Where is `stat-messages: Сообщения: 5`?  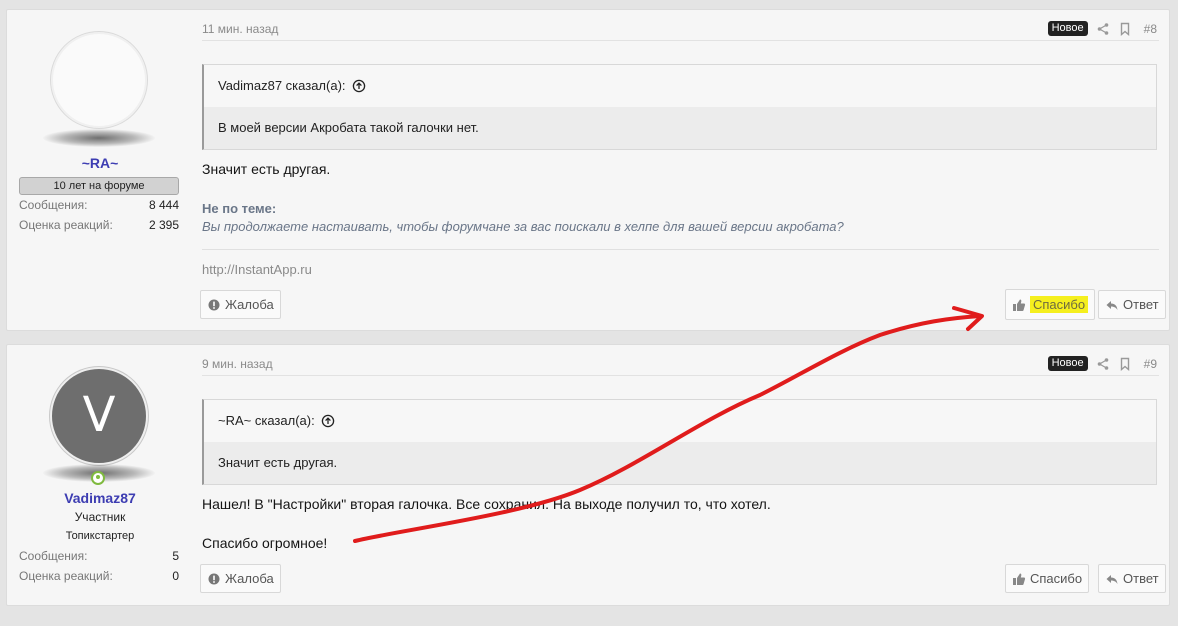
stat-messages: Сообщения: 5 is located at coordinates (99, 556).